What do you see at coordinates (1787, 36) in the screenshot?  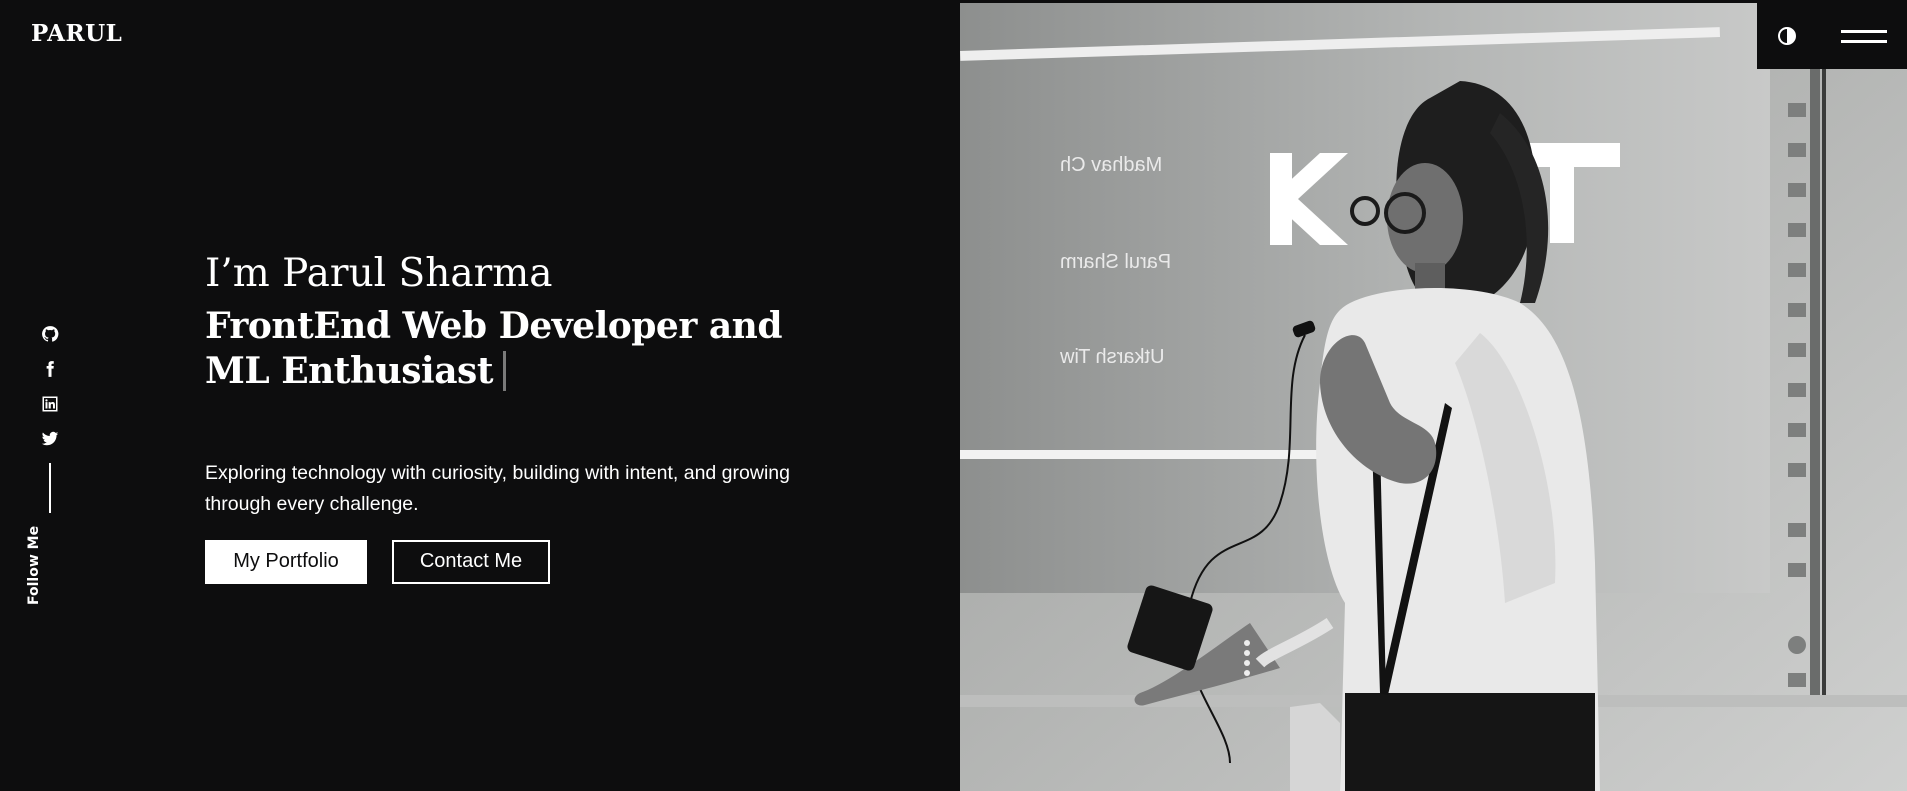 I see `contrast-icon` at bounding box center [1787, 36].